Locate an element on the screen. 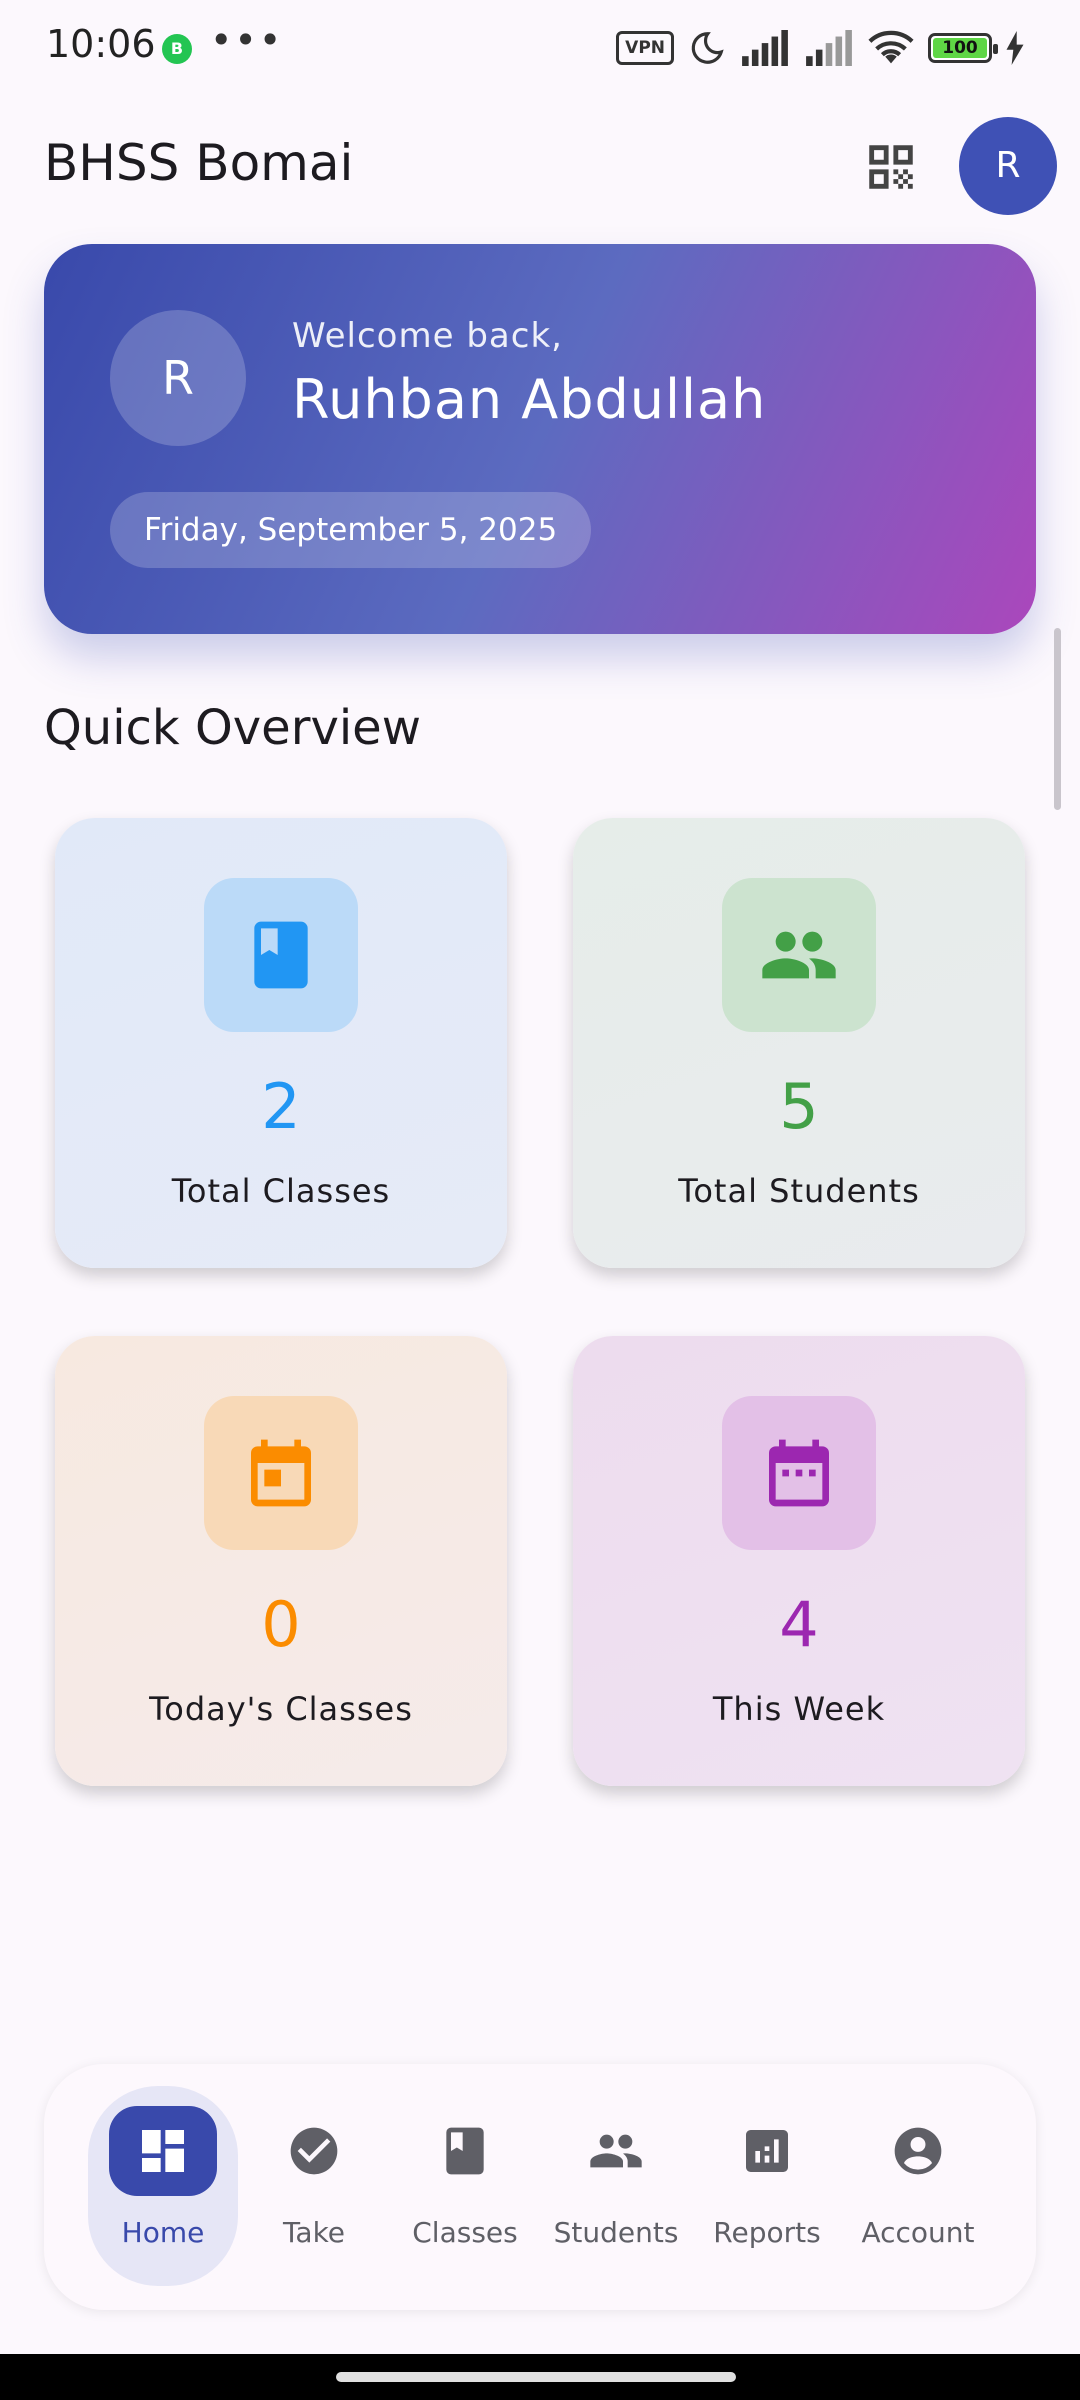 This screenshot has width=1080, height=2400. status-icons: VPN 100 is located at coordinates (820, 48).